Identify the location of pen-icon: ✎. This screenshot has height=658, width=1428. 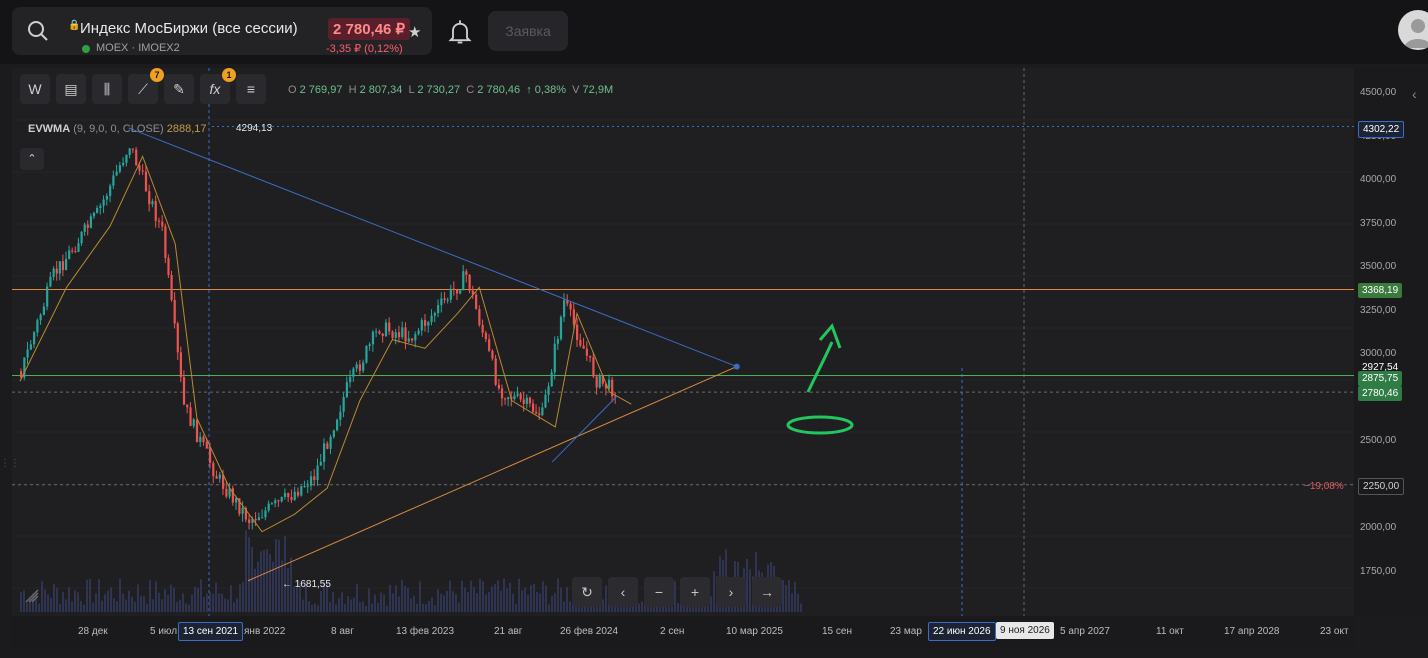
(179, 89).